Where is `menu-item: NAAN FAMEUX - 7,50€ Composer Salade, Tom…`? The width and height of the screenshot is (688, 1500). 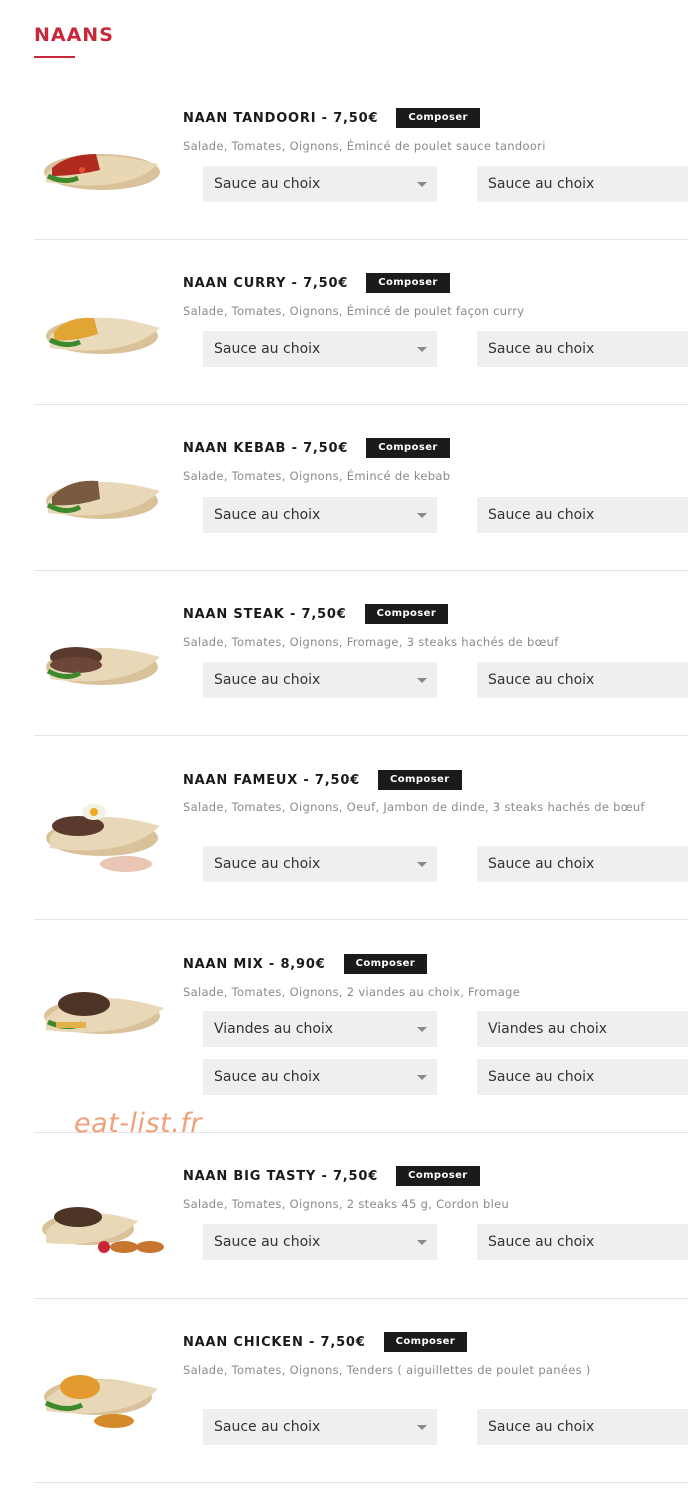
menu-item: NAAN FAMEUX - 7,50€ Composer Salade, Tom… is located at coordinates (361, 828).